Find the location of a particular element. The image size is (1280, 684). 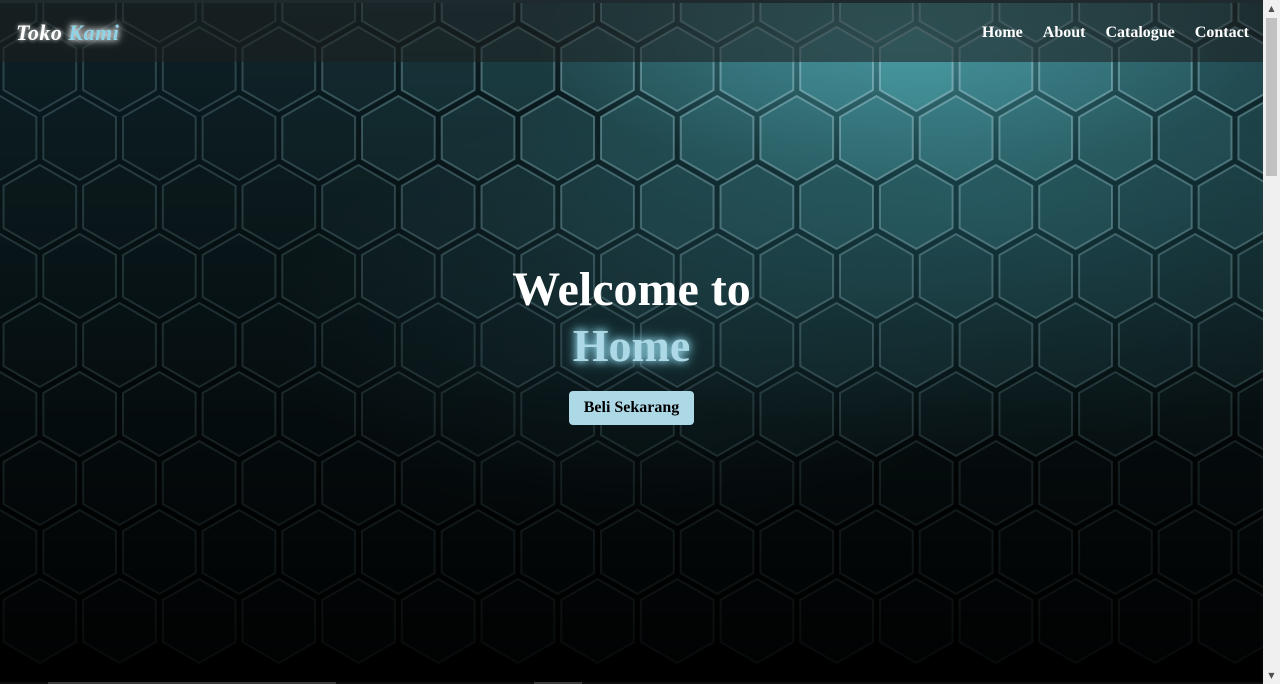

brand-name-part1: Toko is located at coordinates (39, 32).